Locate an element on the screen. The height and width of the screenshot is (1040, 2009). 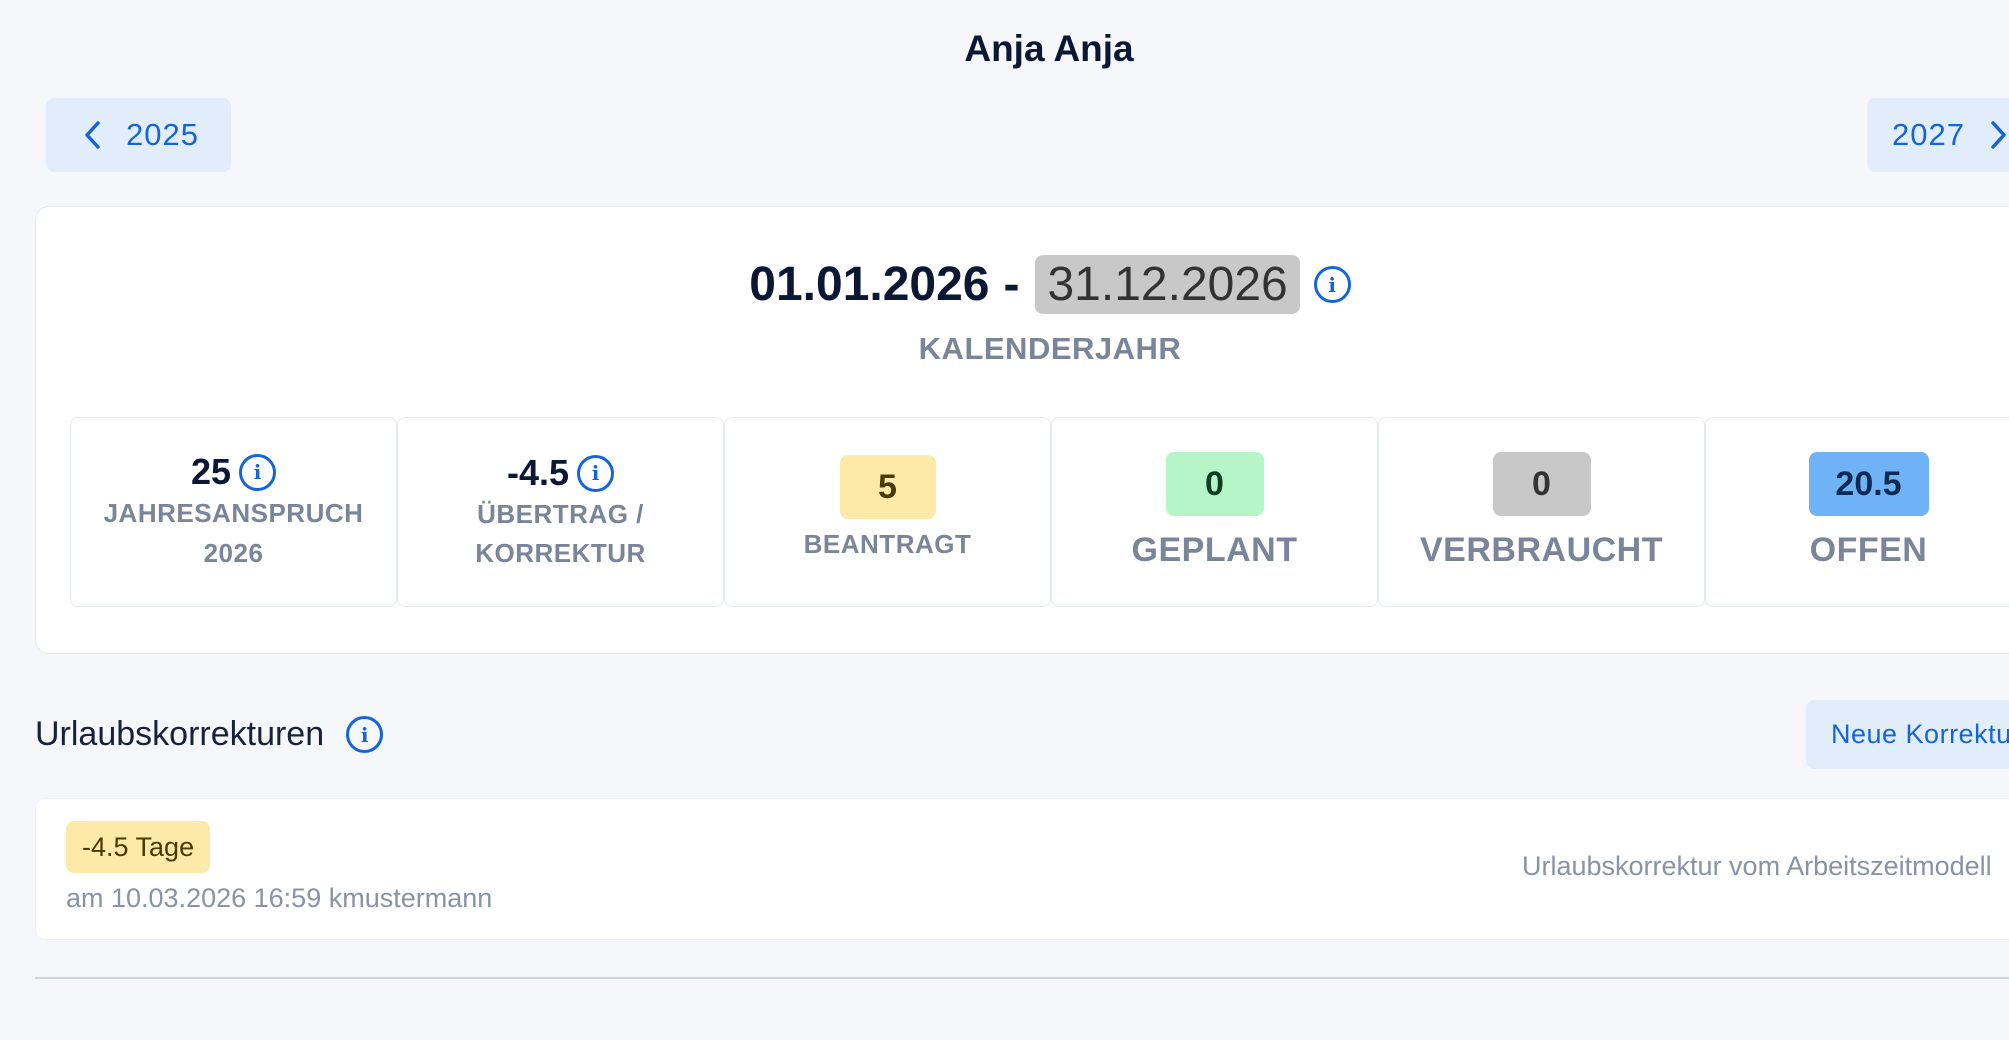
open-badge: 20.5 is located at coordinates (1868, 484).